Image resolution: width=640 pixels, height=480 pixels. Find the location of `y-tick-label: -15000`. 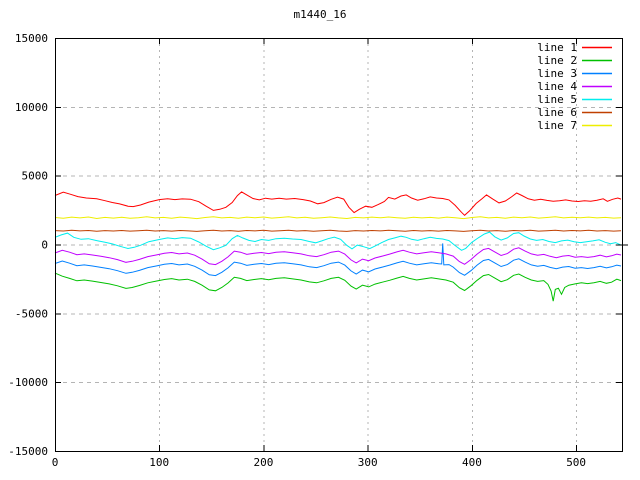

y-tick-label: -15000 is located at coordinates (28, 451).